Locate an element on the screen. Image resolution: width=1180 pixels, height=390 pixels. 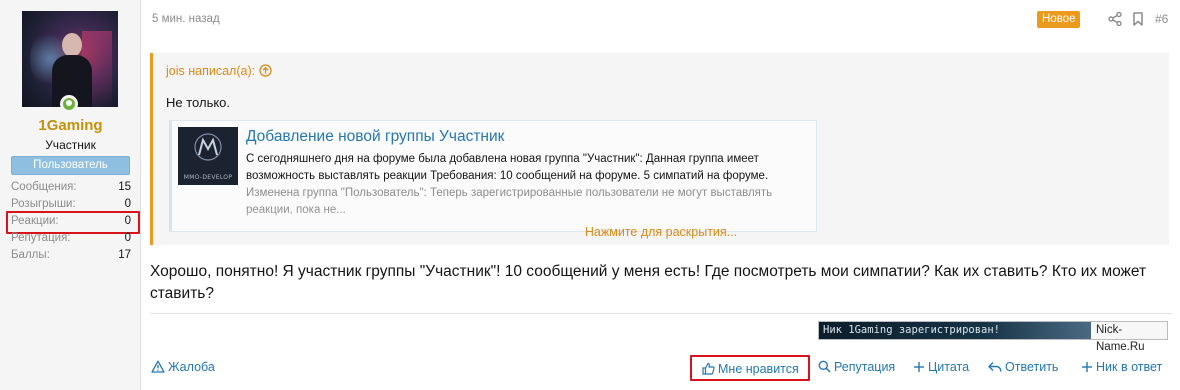
post-time: 5 мин. назад is located at coordinates (186, 19).